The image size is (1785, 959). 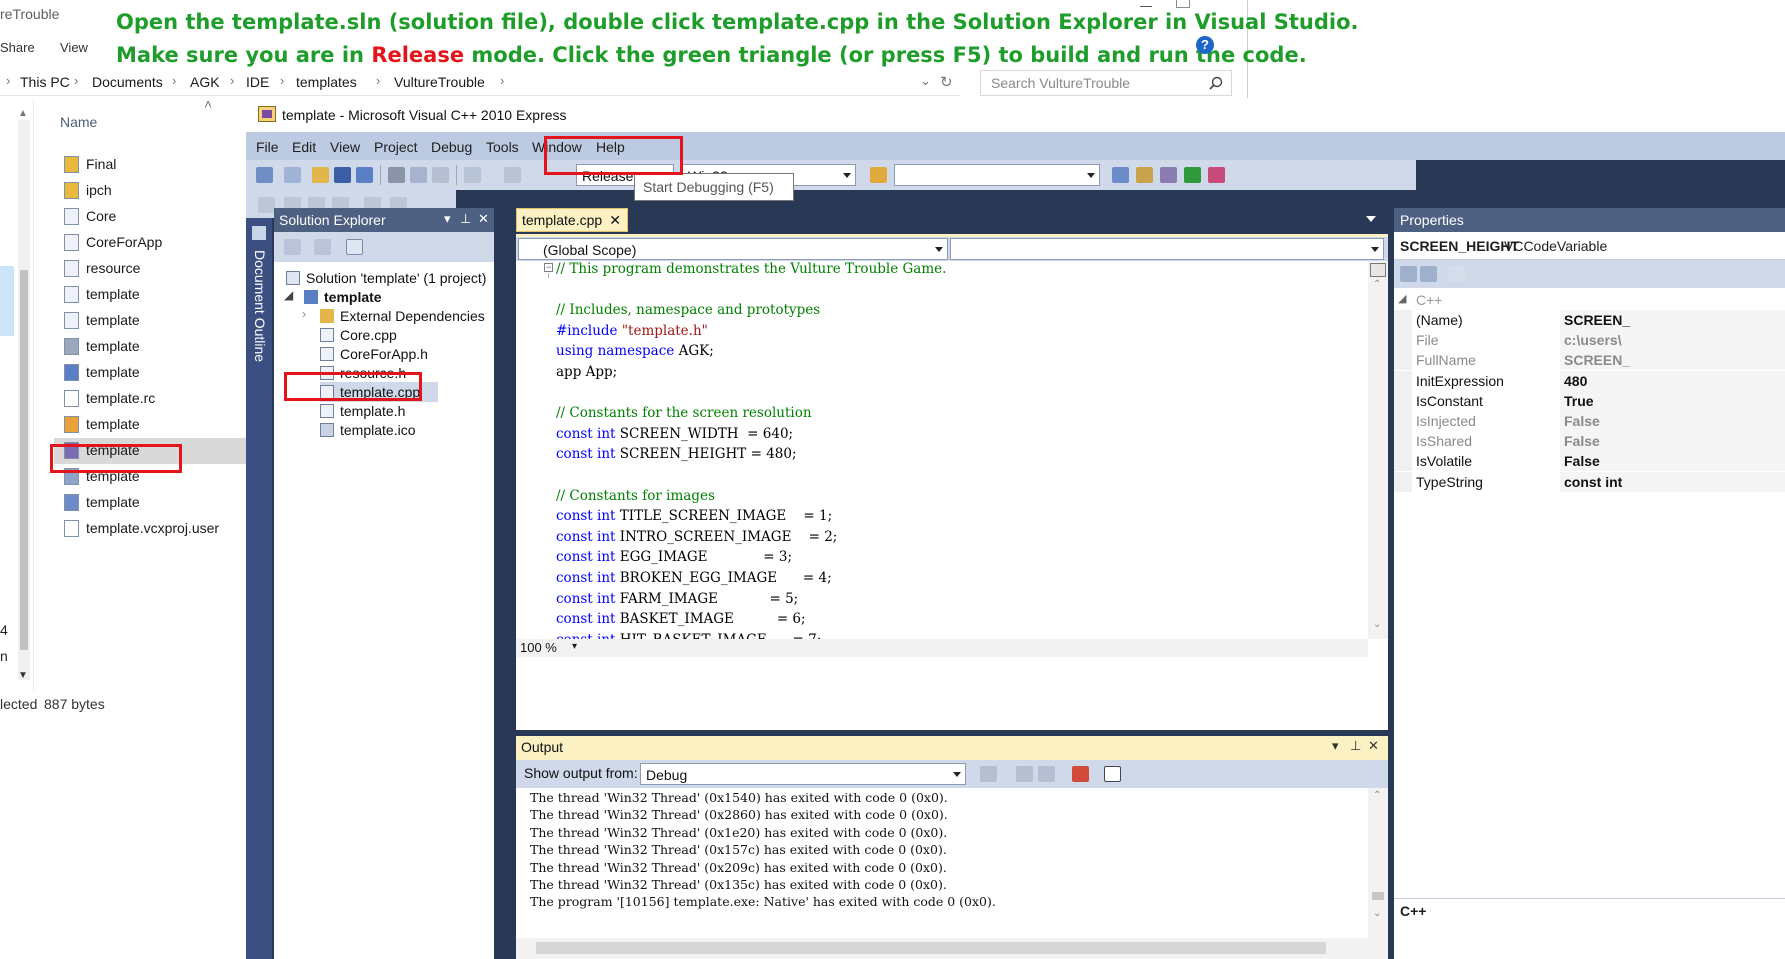 I want to click on code-line: const int TITLE_SCREEN_IMAGE = 1;, so click(x=694, y=517).